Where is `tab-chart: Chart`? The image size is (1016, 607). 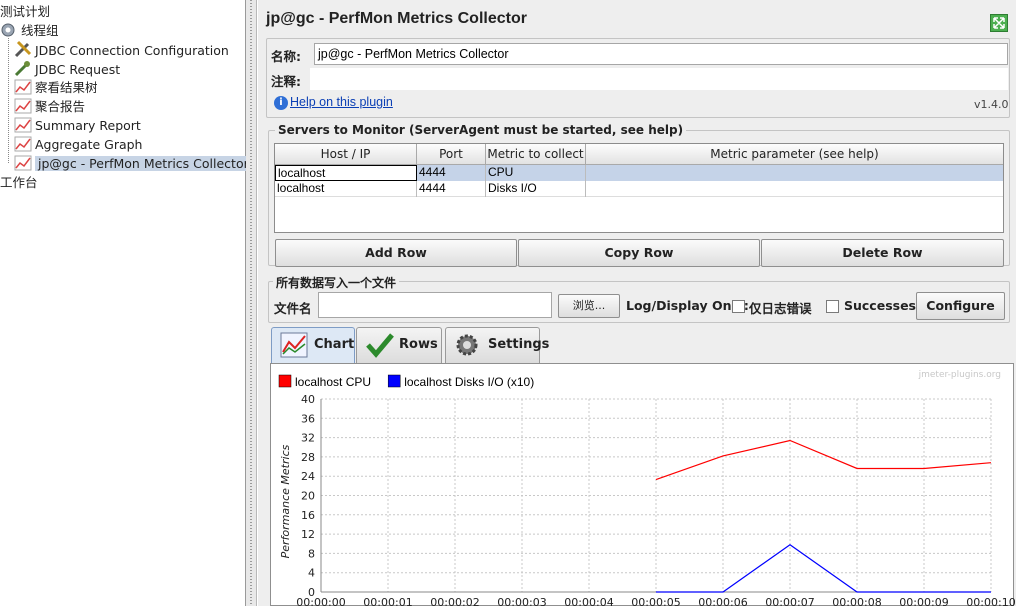
tab-chart: Chart is located at coordinates (313, 345).